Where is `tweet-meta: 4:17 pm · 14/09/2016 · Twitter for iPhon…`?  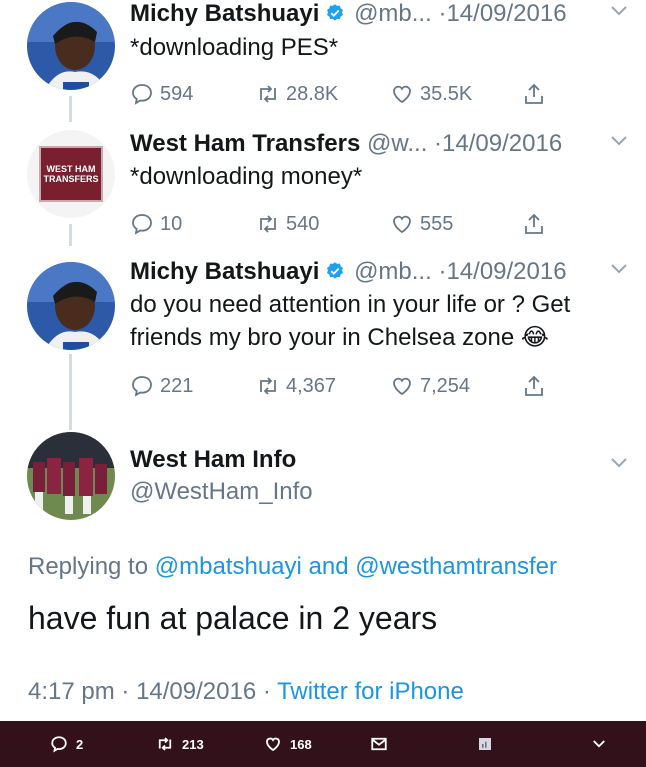 tweet-meta: 4:17 pm · 14/09/2016 · Twitter for iPhon… is located at coordinates (246, 692).